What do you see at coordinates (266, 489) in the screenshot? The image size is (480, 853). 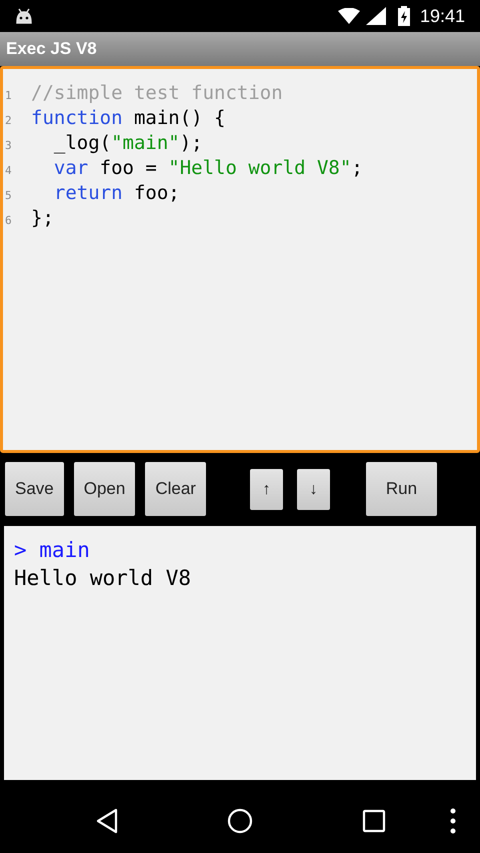 I see `arrow-button: ↑` at bounding box center [266, 489].